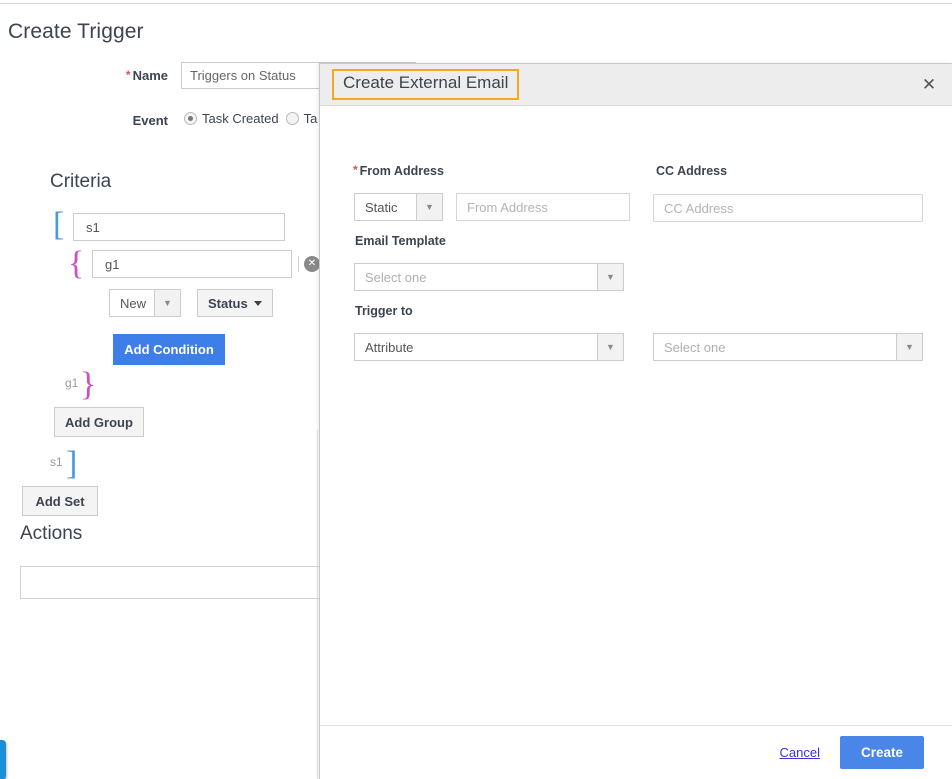 The width and height of the screenshot is (952, 779). What do you see at coordinates (192, 264) in the screenshot?
I see `criteria-group-input` at bounding box center [192, 264].